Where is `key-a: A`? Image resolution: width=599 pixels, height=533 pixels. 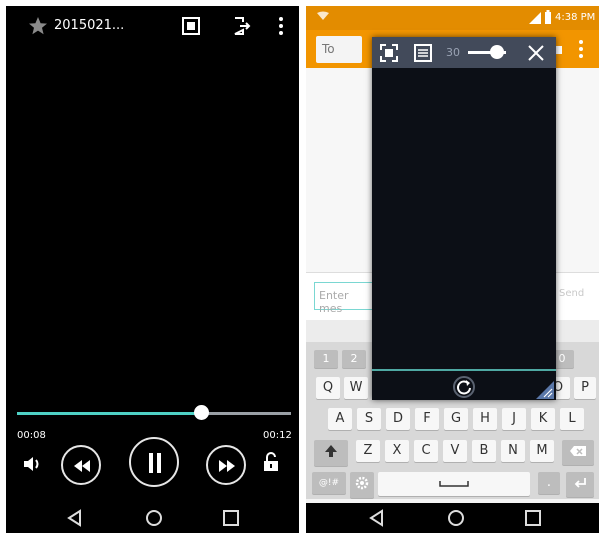
key-a: A is located at coordinates (340, 419).